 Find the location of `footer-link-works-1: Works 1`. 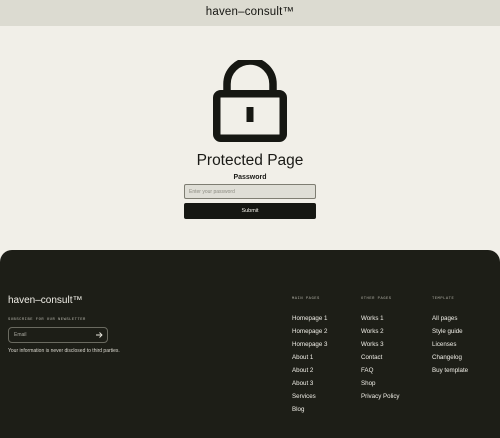

footer-link-works-1: Works 1 is located at coordinates (380, 318).